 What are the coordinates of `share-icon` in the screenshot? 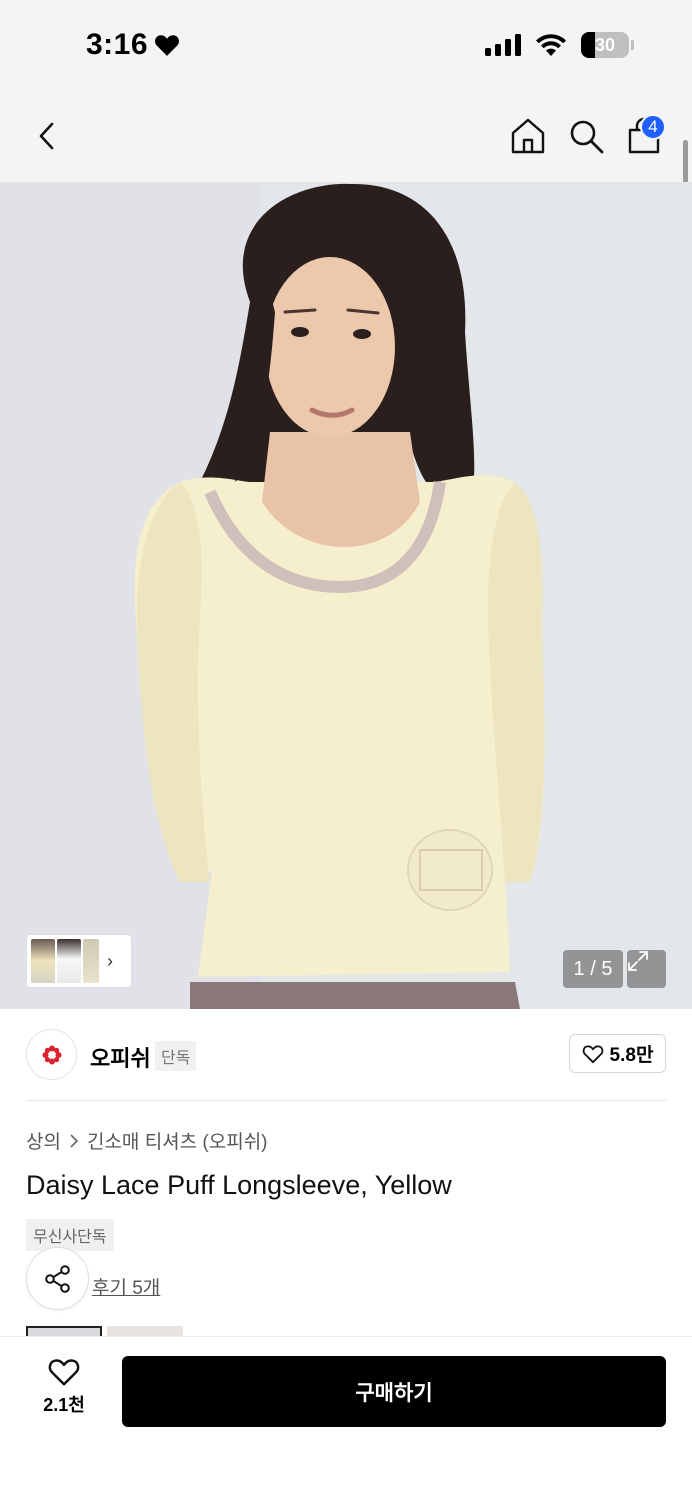 It's located at (57, 1278).